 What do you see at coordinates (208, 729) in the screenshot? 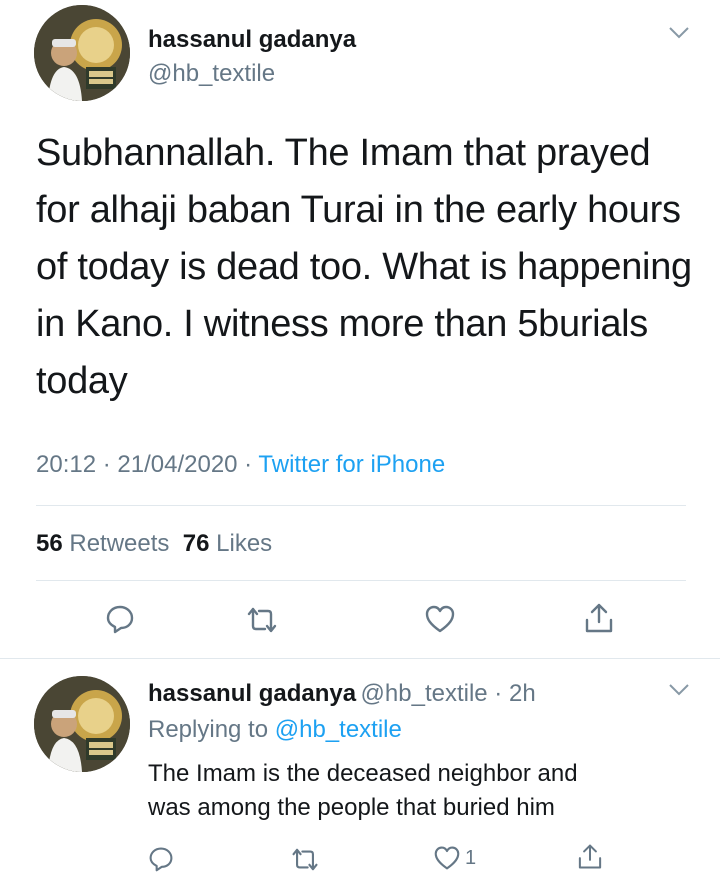
I see `replying-prefix: Replying to` at bounding box center [208, 729].